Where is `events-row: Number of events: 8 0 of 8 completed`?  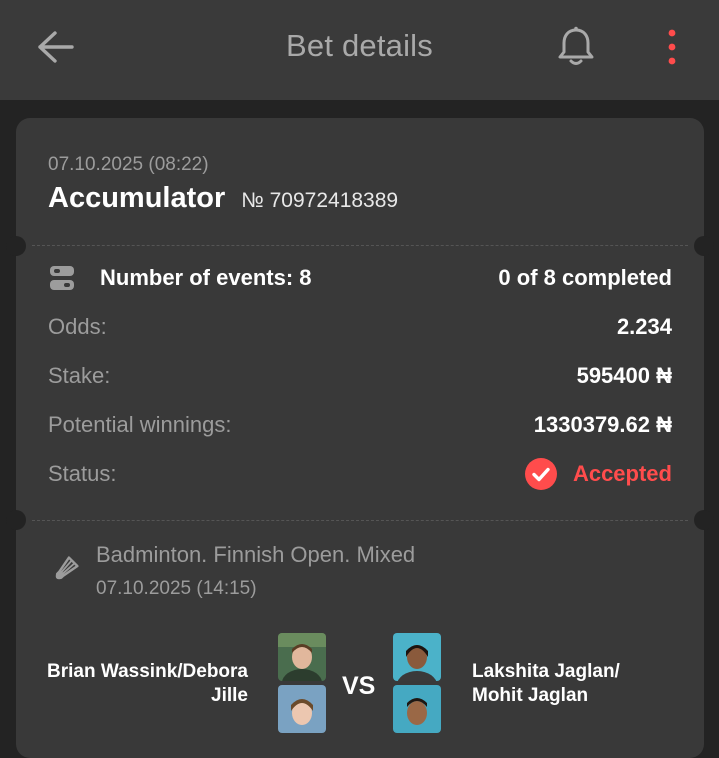 events-row: Number of events: 8 0 of 8 completed is located at coordinates (360, 278).